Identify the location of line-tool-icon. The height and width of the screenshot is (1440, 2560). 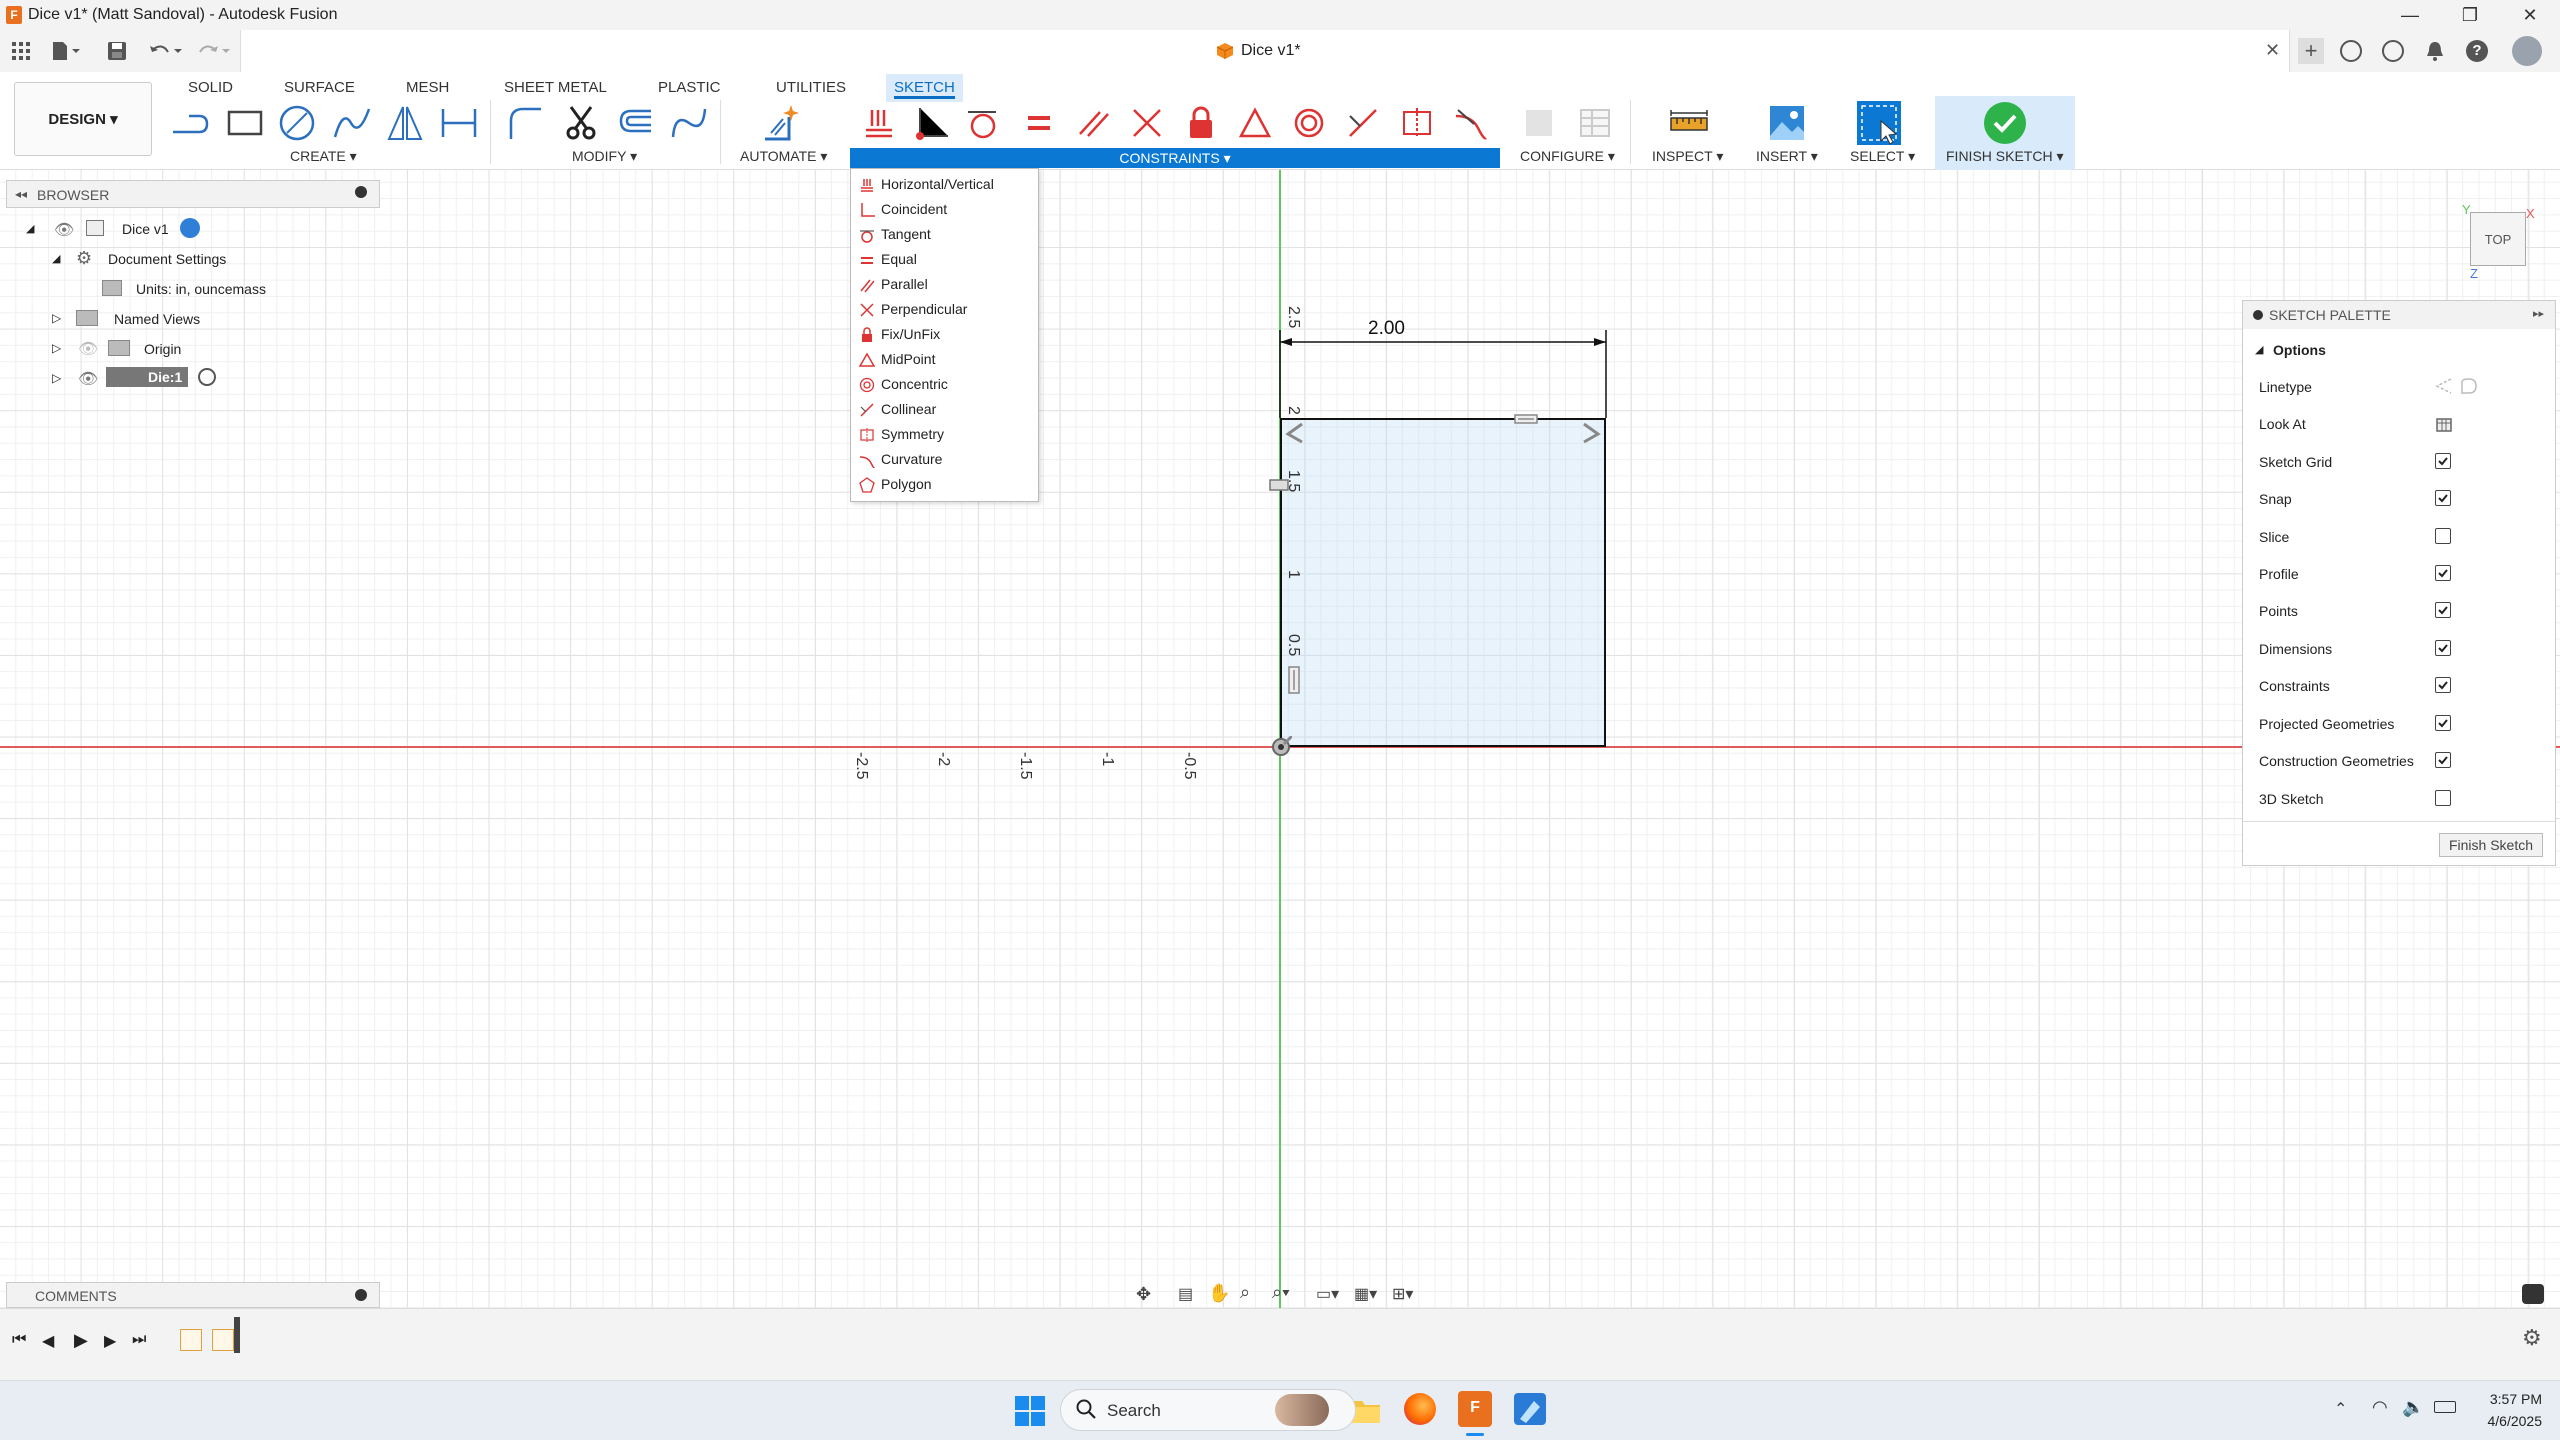
(189, 123).